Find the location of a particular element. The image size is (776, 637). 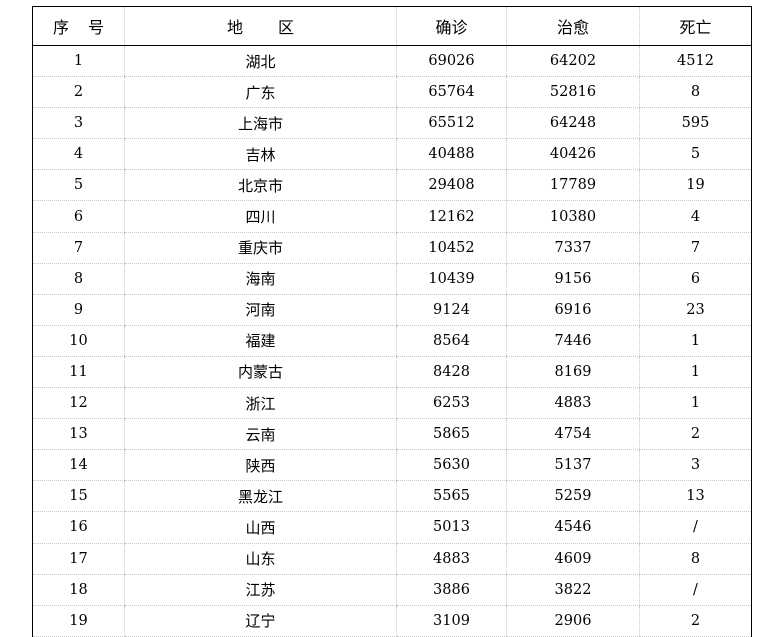

cell-cured: 9156 is located at coordinates (573, 279).